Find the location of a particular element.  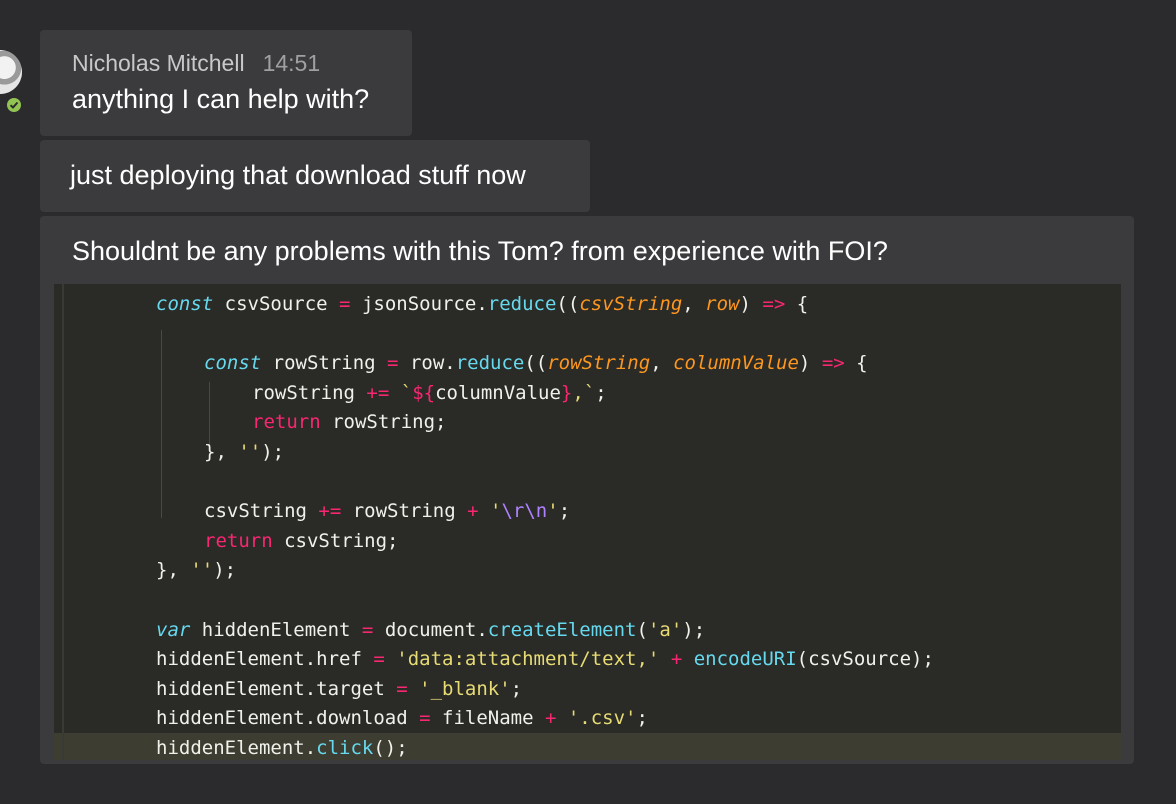

code-line: return csvString; is located at coordinates (301, 541).